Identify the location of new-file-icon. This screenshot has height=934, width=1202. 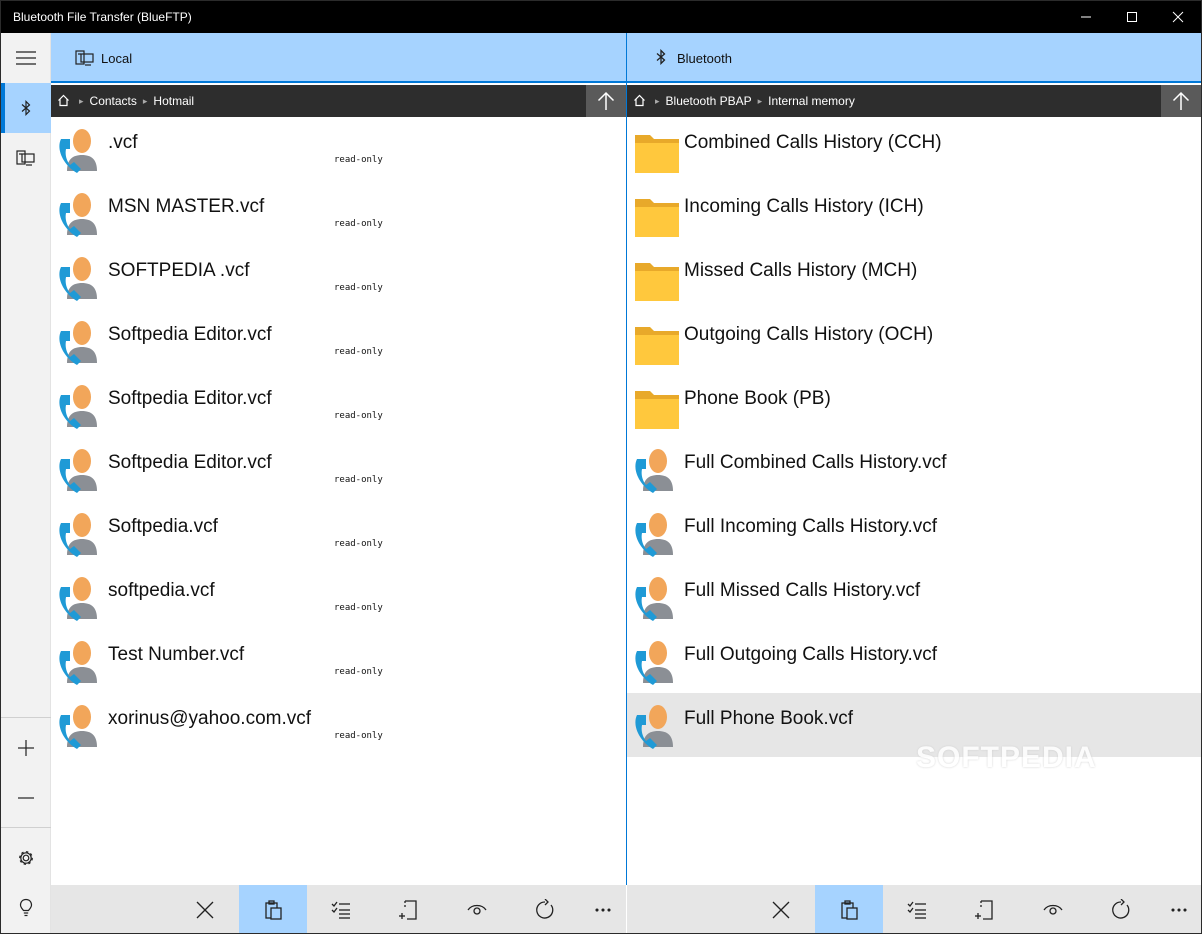
(408, 909).